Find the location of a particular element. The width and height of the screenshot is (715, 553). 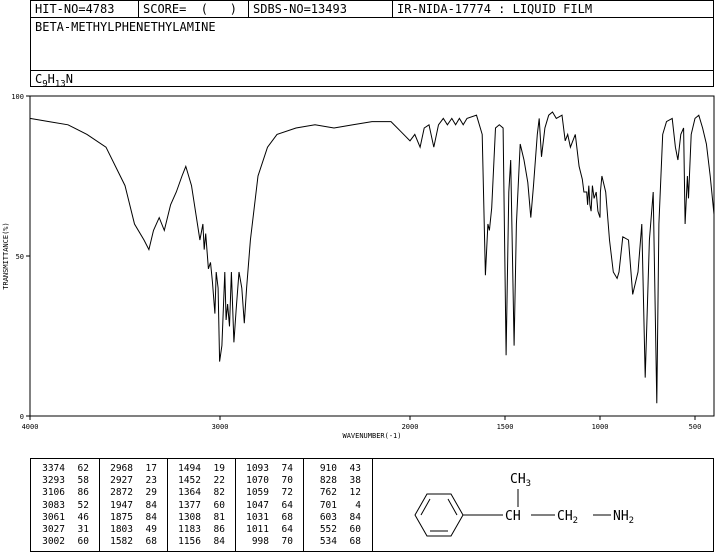

peak-intensity: 43 is located at coordinates (355, 468).